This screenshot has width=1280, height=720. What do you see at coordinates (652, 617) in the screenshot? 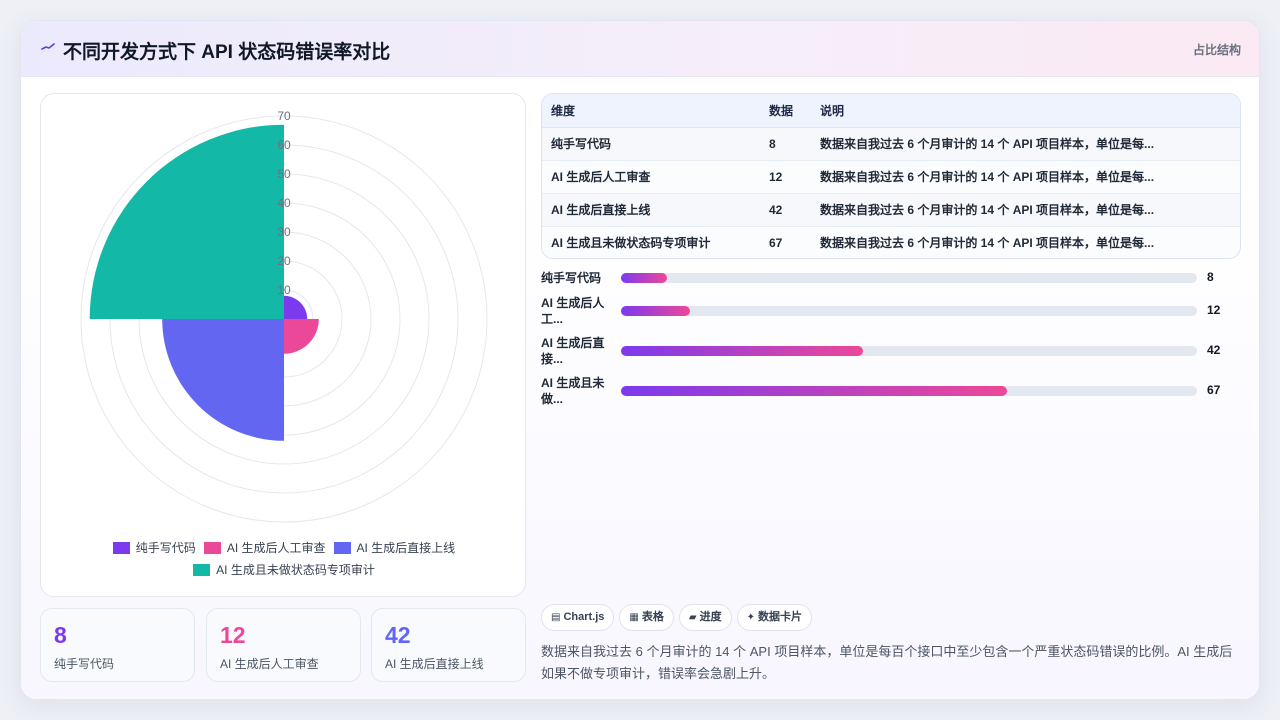
I see `chip-label: 表格` at bounding box center [652, 617].